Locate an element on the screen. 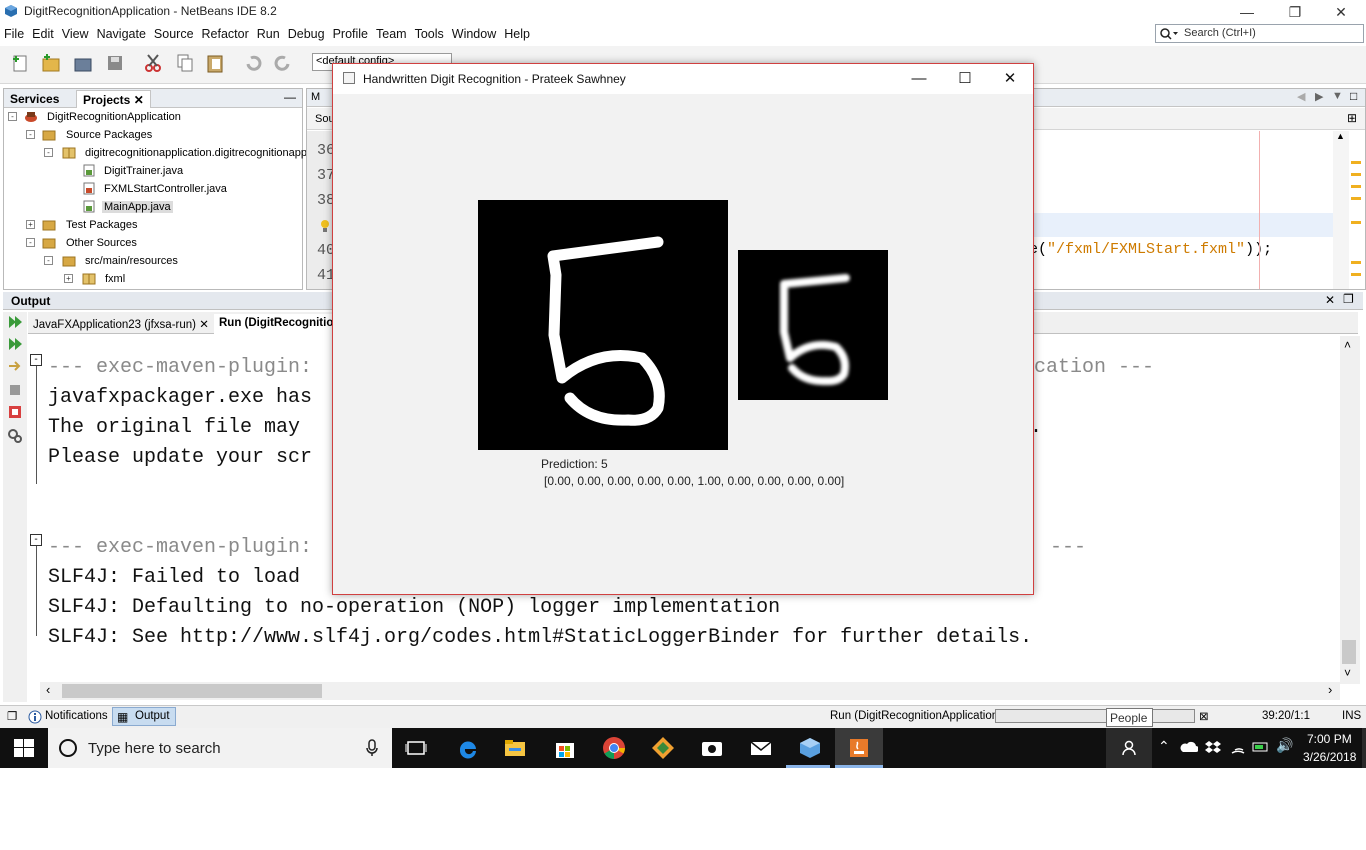  arrow-icon is located at coordinates (15, 366).